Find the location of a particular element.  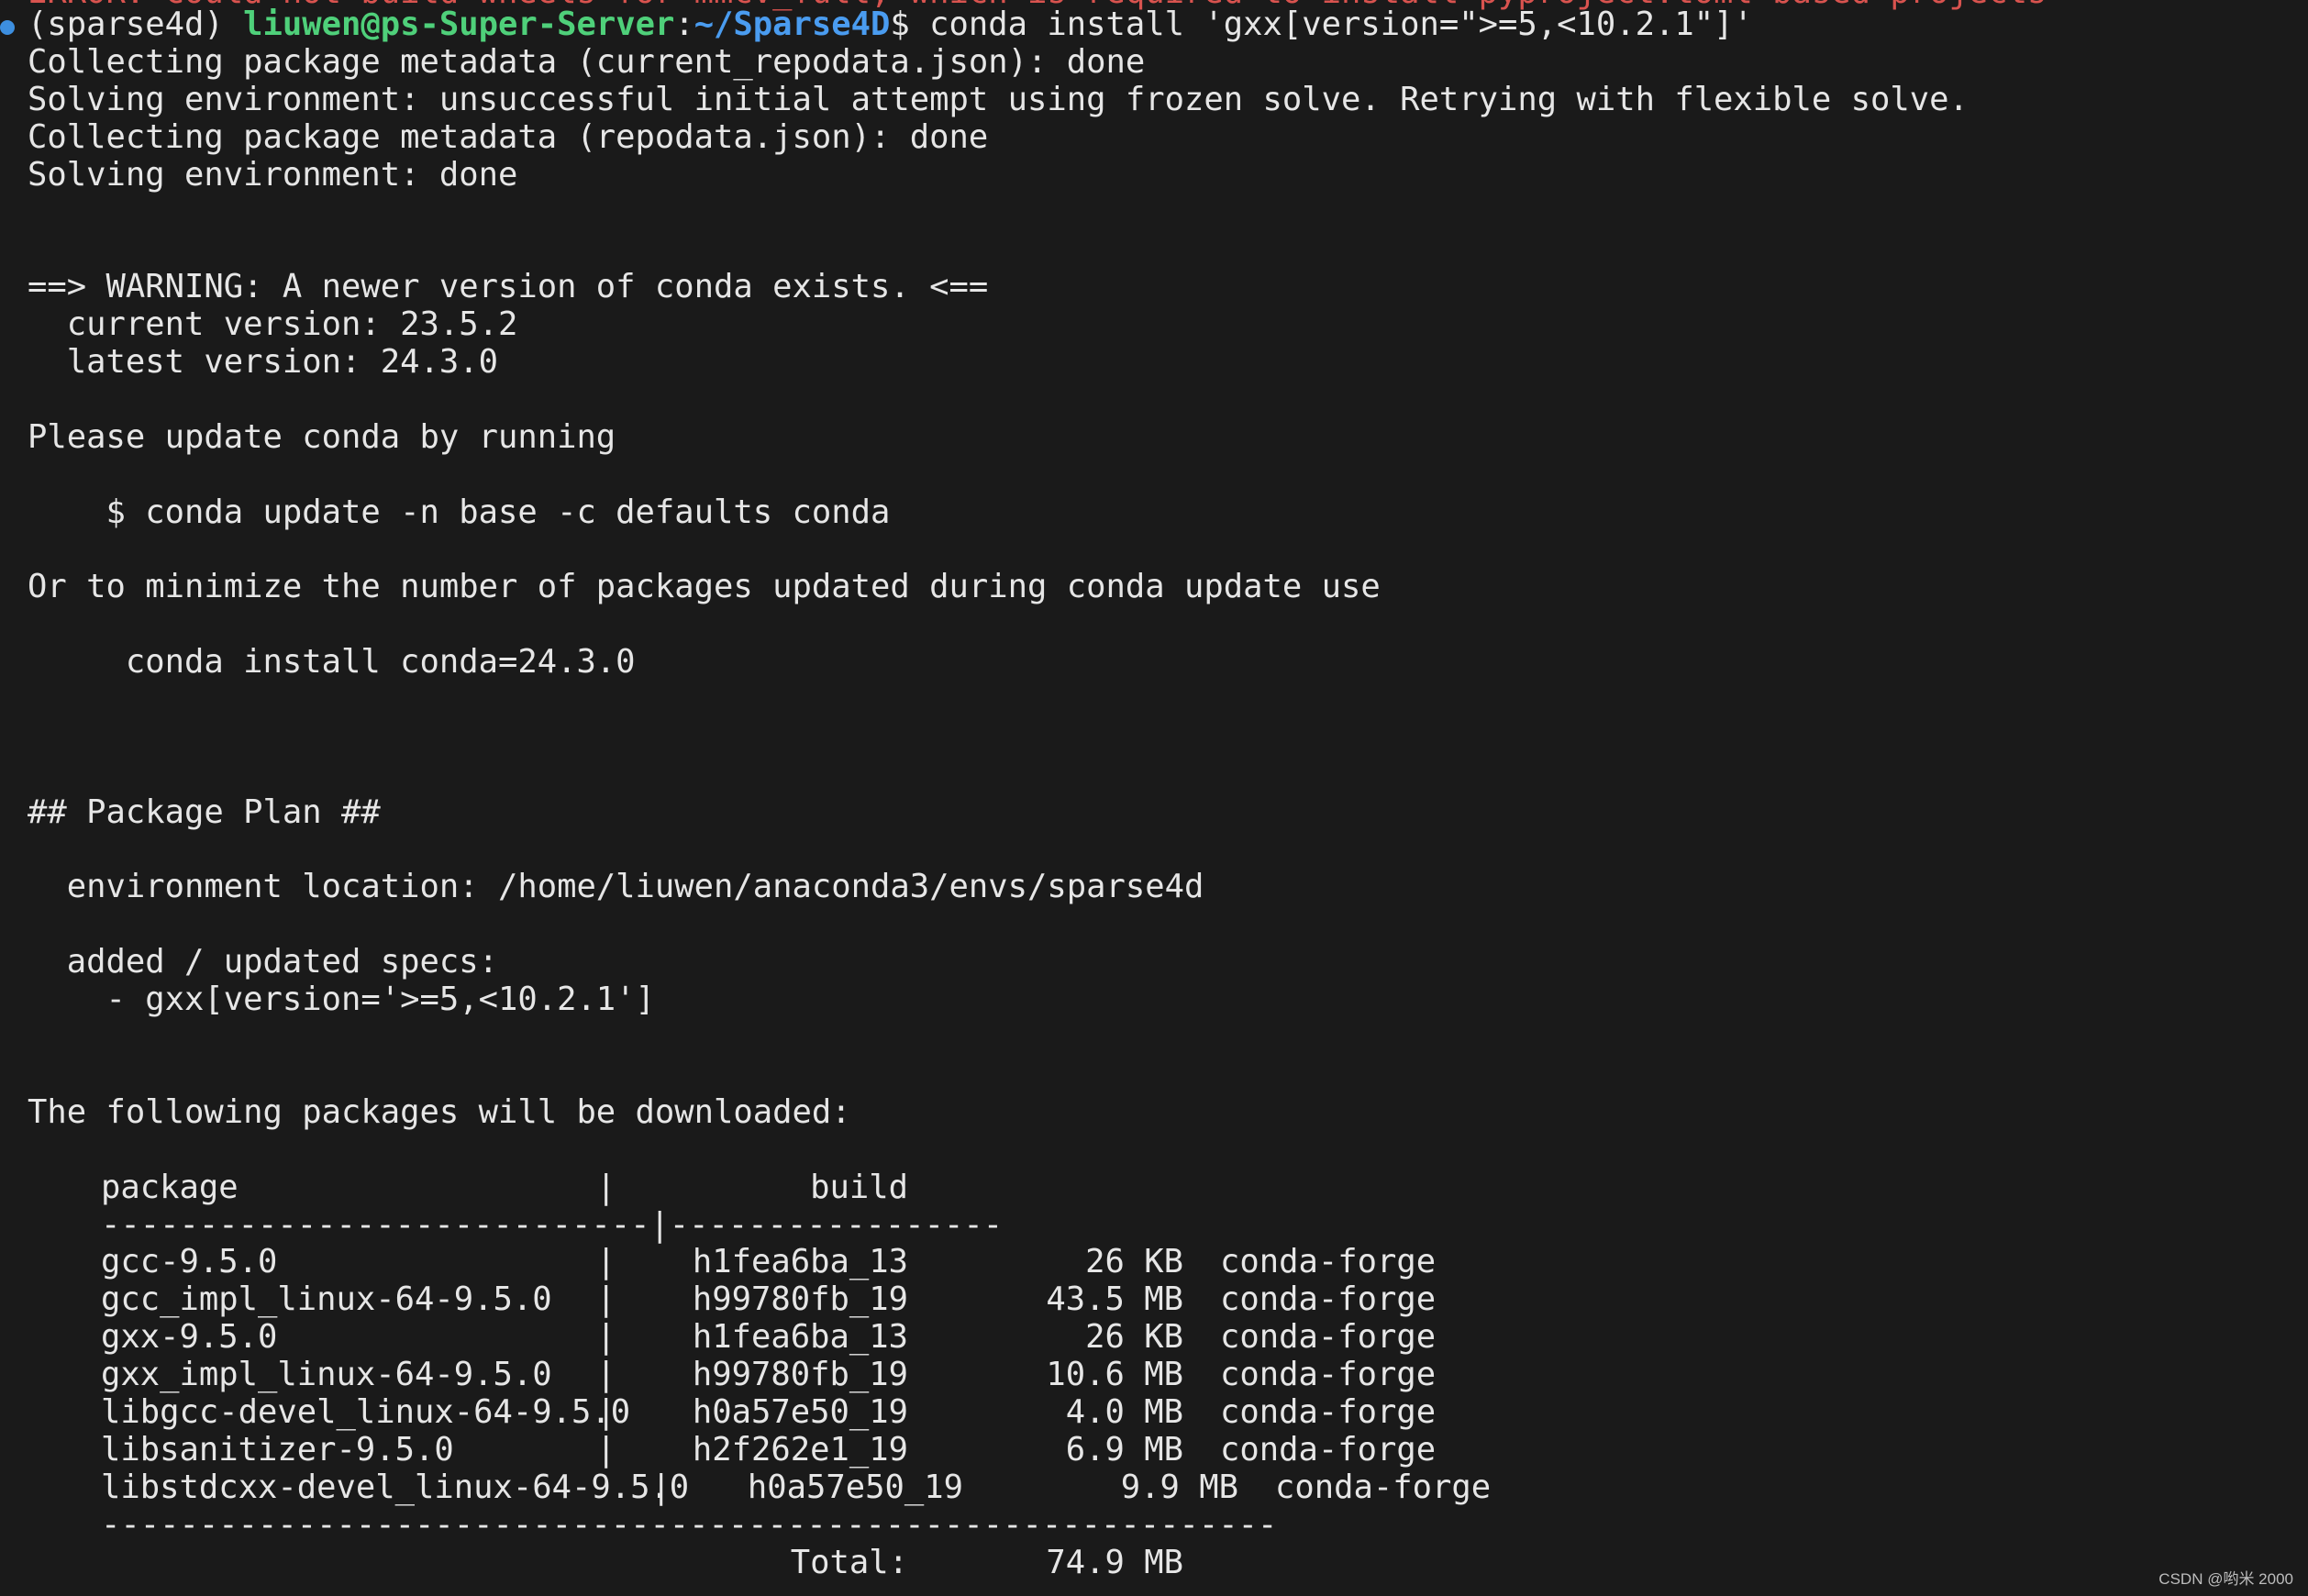

cell-package: gcc_impl_linux-64-9.5.0 is located at coordinates (326, 1299).